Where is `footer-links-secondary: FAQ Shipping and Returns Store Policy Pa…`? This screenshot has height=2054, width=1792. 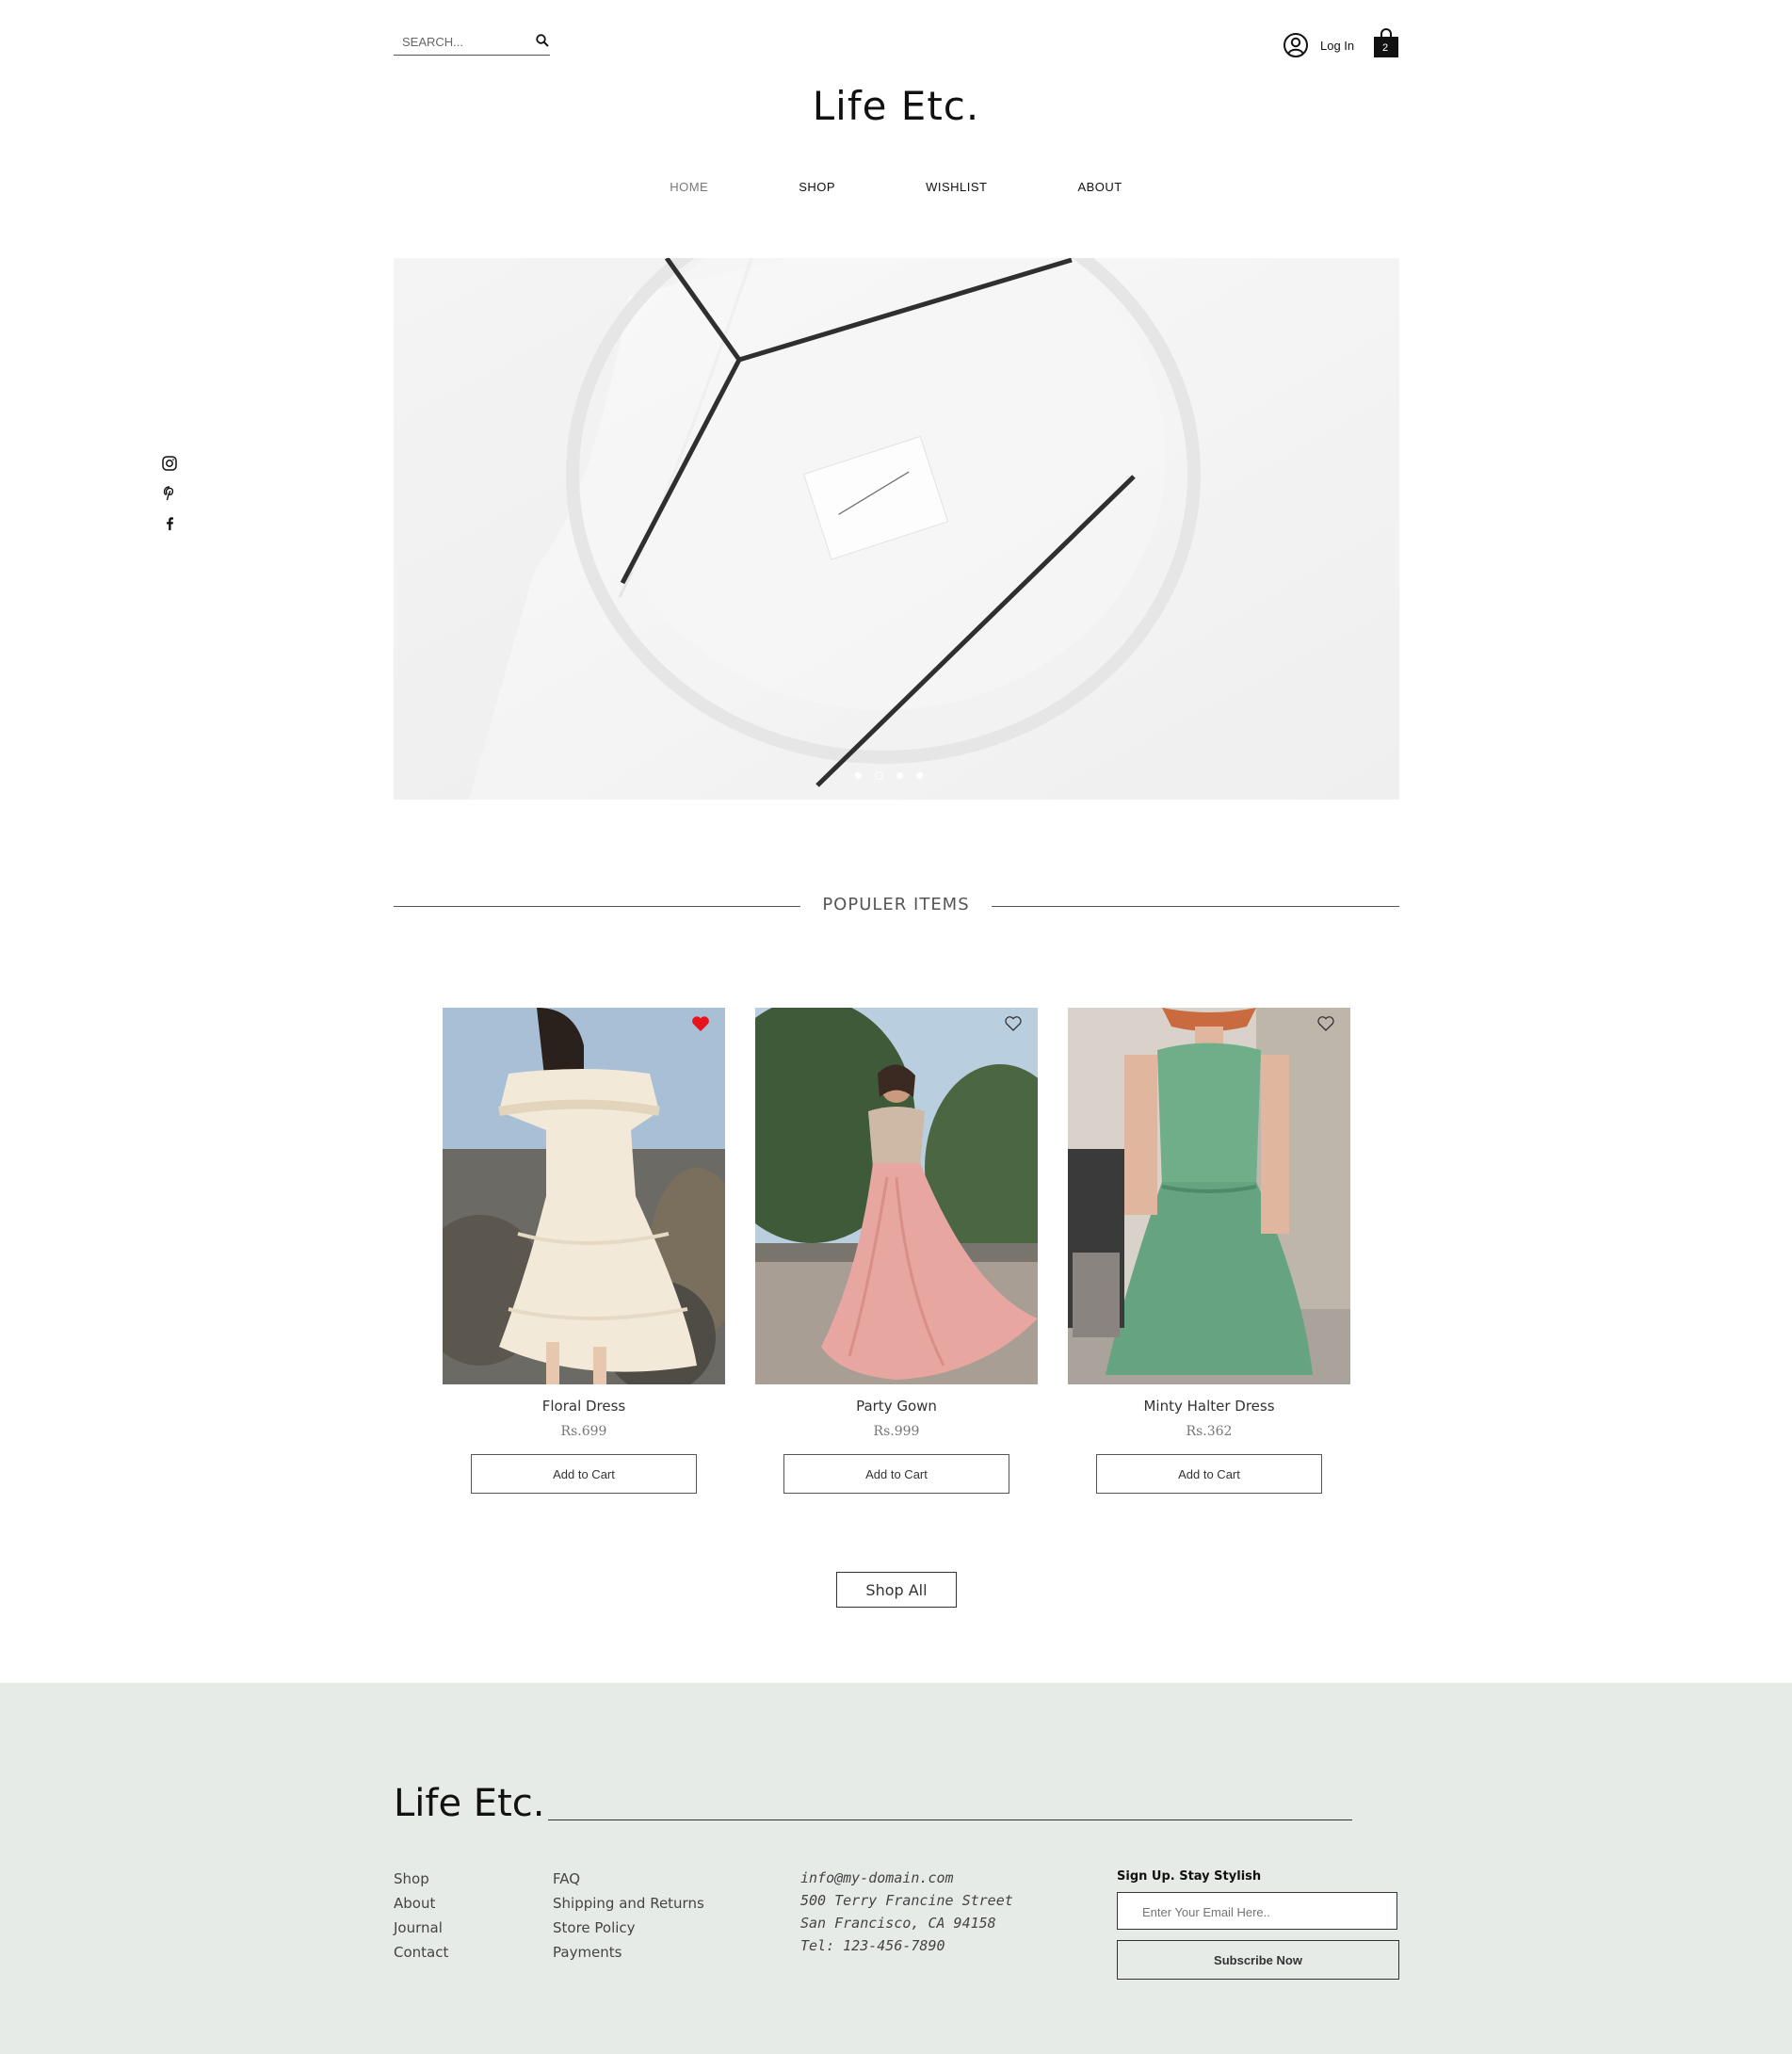
footer-links-secondary: FAQ Shipping and Returns Store Policy Pa… is located at coordinates (628, 1916).